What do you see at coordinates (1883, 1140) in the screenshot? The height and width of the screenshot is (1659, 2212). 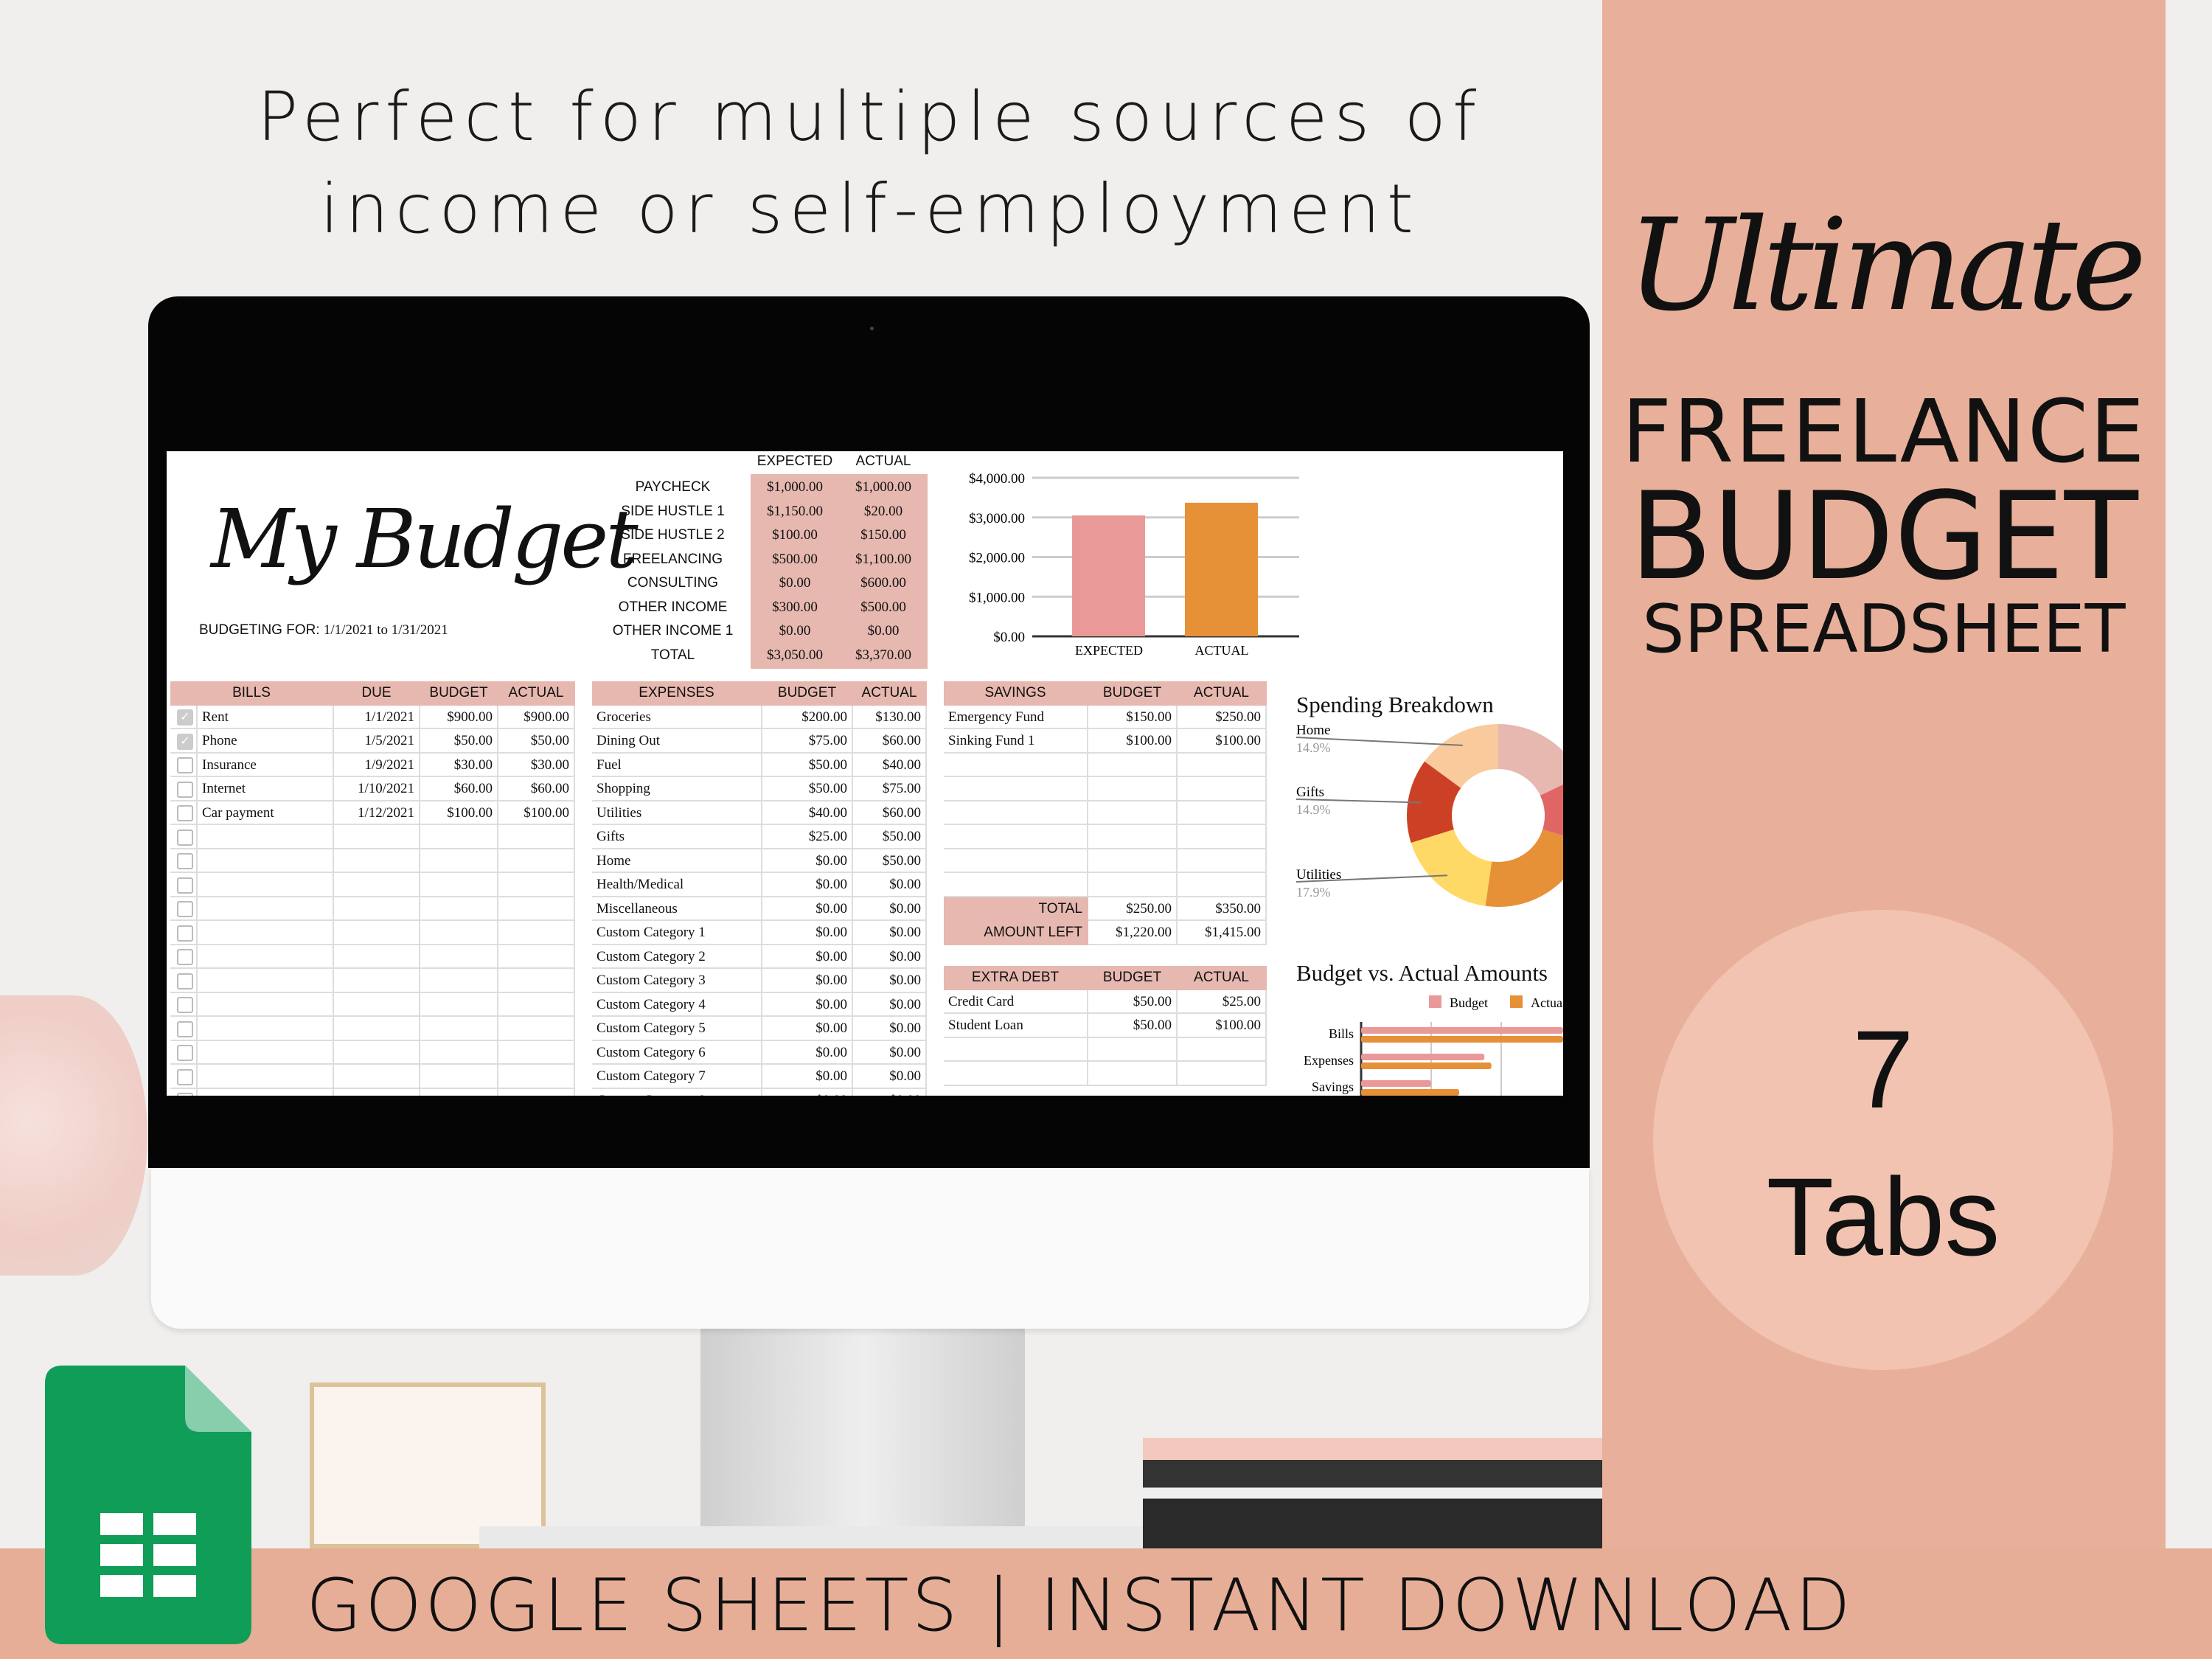 I see `tabs-badge` at bounding box center [1883, 1140].